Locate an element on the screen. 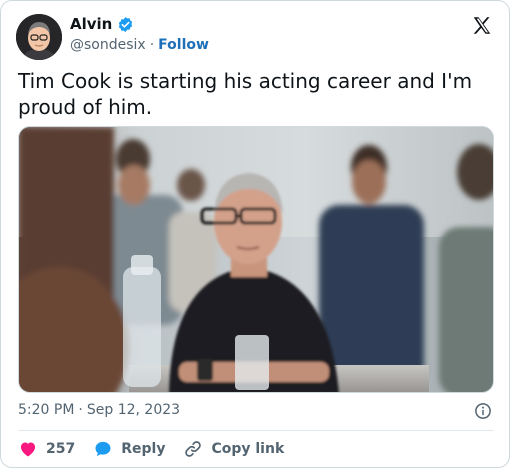 The width and height of the screenshot is (510, 468). like-count: 257 is located at coordinates (61, 449).